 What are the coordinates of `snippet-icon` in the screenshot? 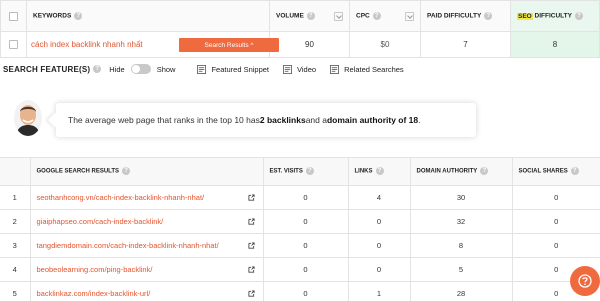 It's located at (202, 69).